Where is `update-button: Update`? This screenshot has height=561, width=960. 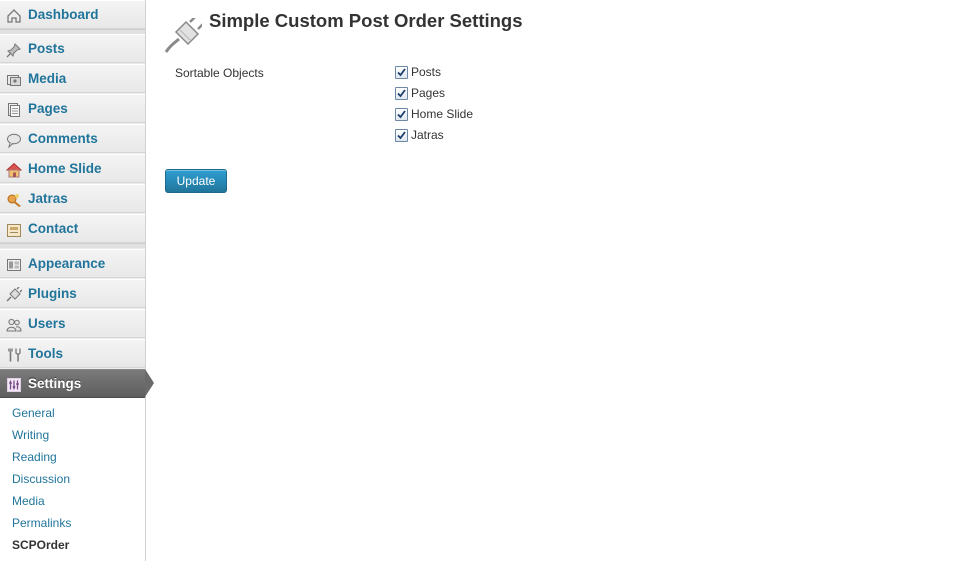 update-button: Update is located at coordinates (196, 181).